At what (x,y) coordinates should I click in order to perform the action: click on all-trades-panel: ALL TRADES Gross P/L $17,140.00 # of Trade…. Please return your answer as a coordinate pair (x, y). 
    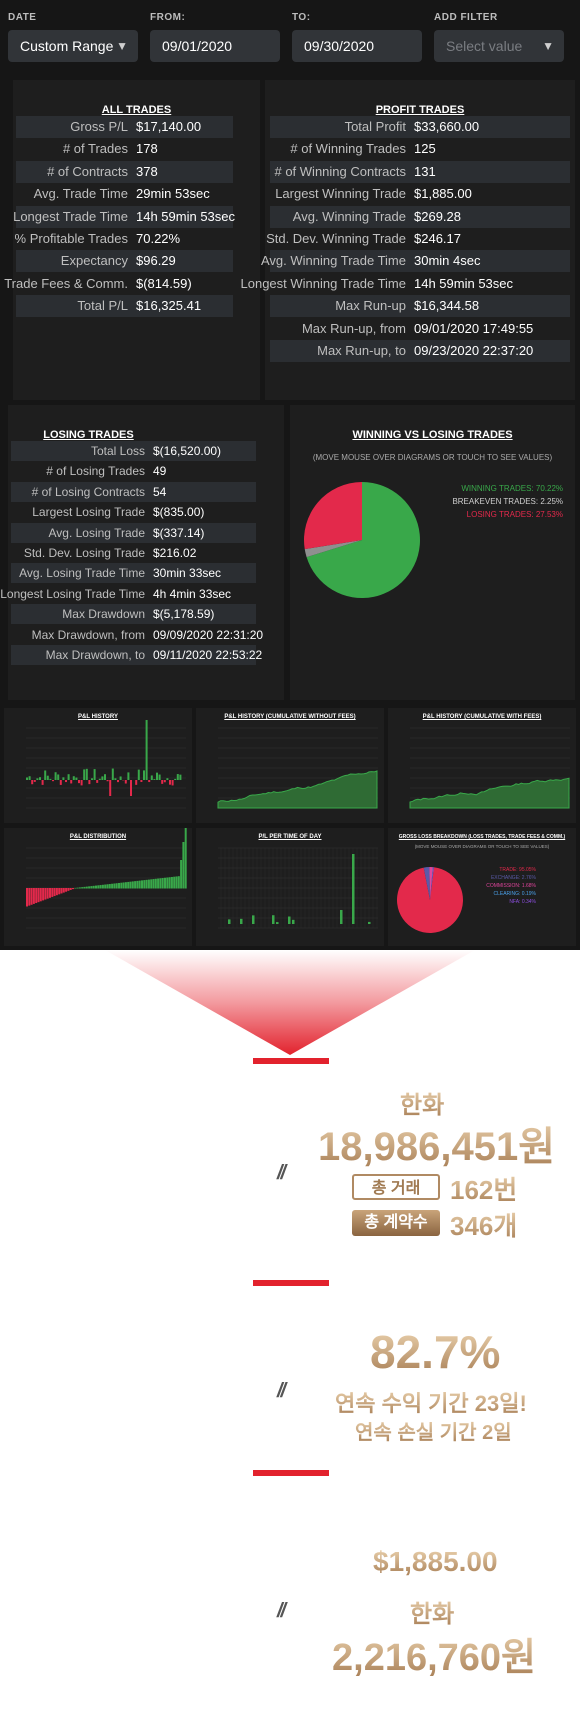
    Looking at the image, I should click on (132, 240).